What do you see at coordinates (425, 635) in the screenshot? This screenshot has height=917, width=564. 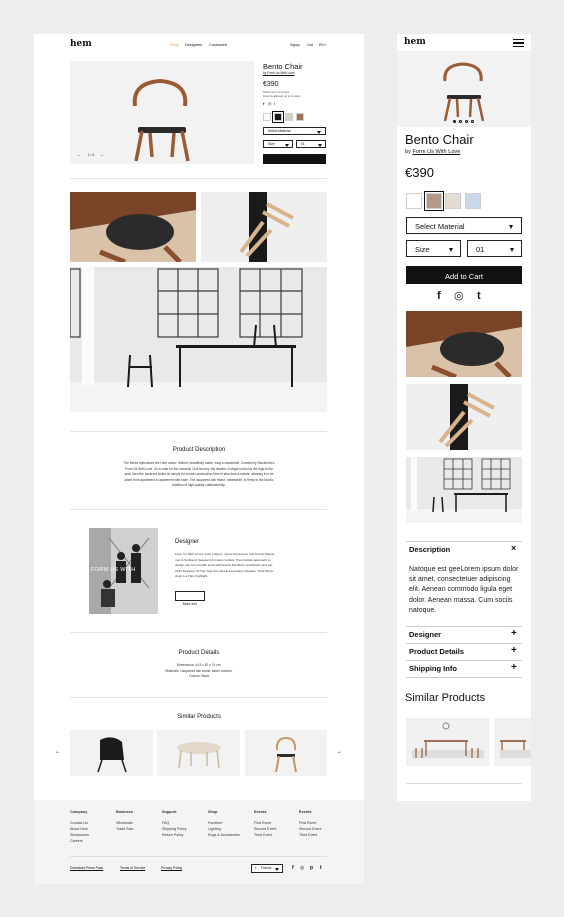 I see `designer-accordion-title: Designer` at bounding box center [425, 635].